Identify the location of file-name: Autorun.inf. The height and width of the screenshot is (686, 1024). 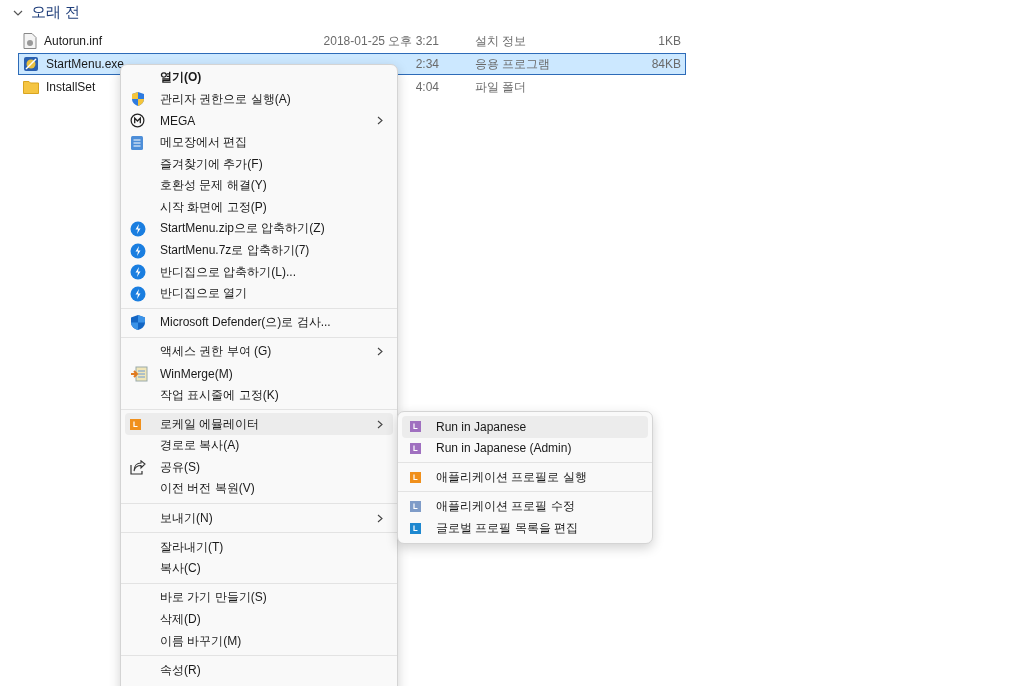
(73, 41).